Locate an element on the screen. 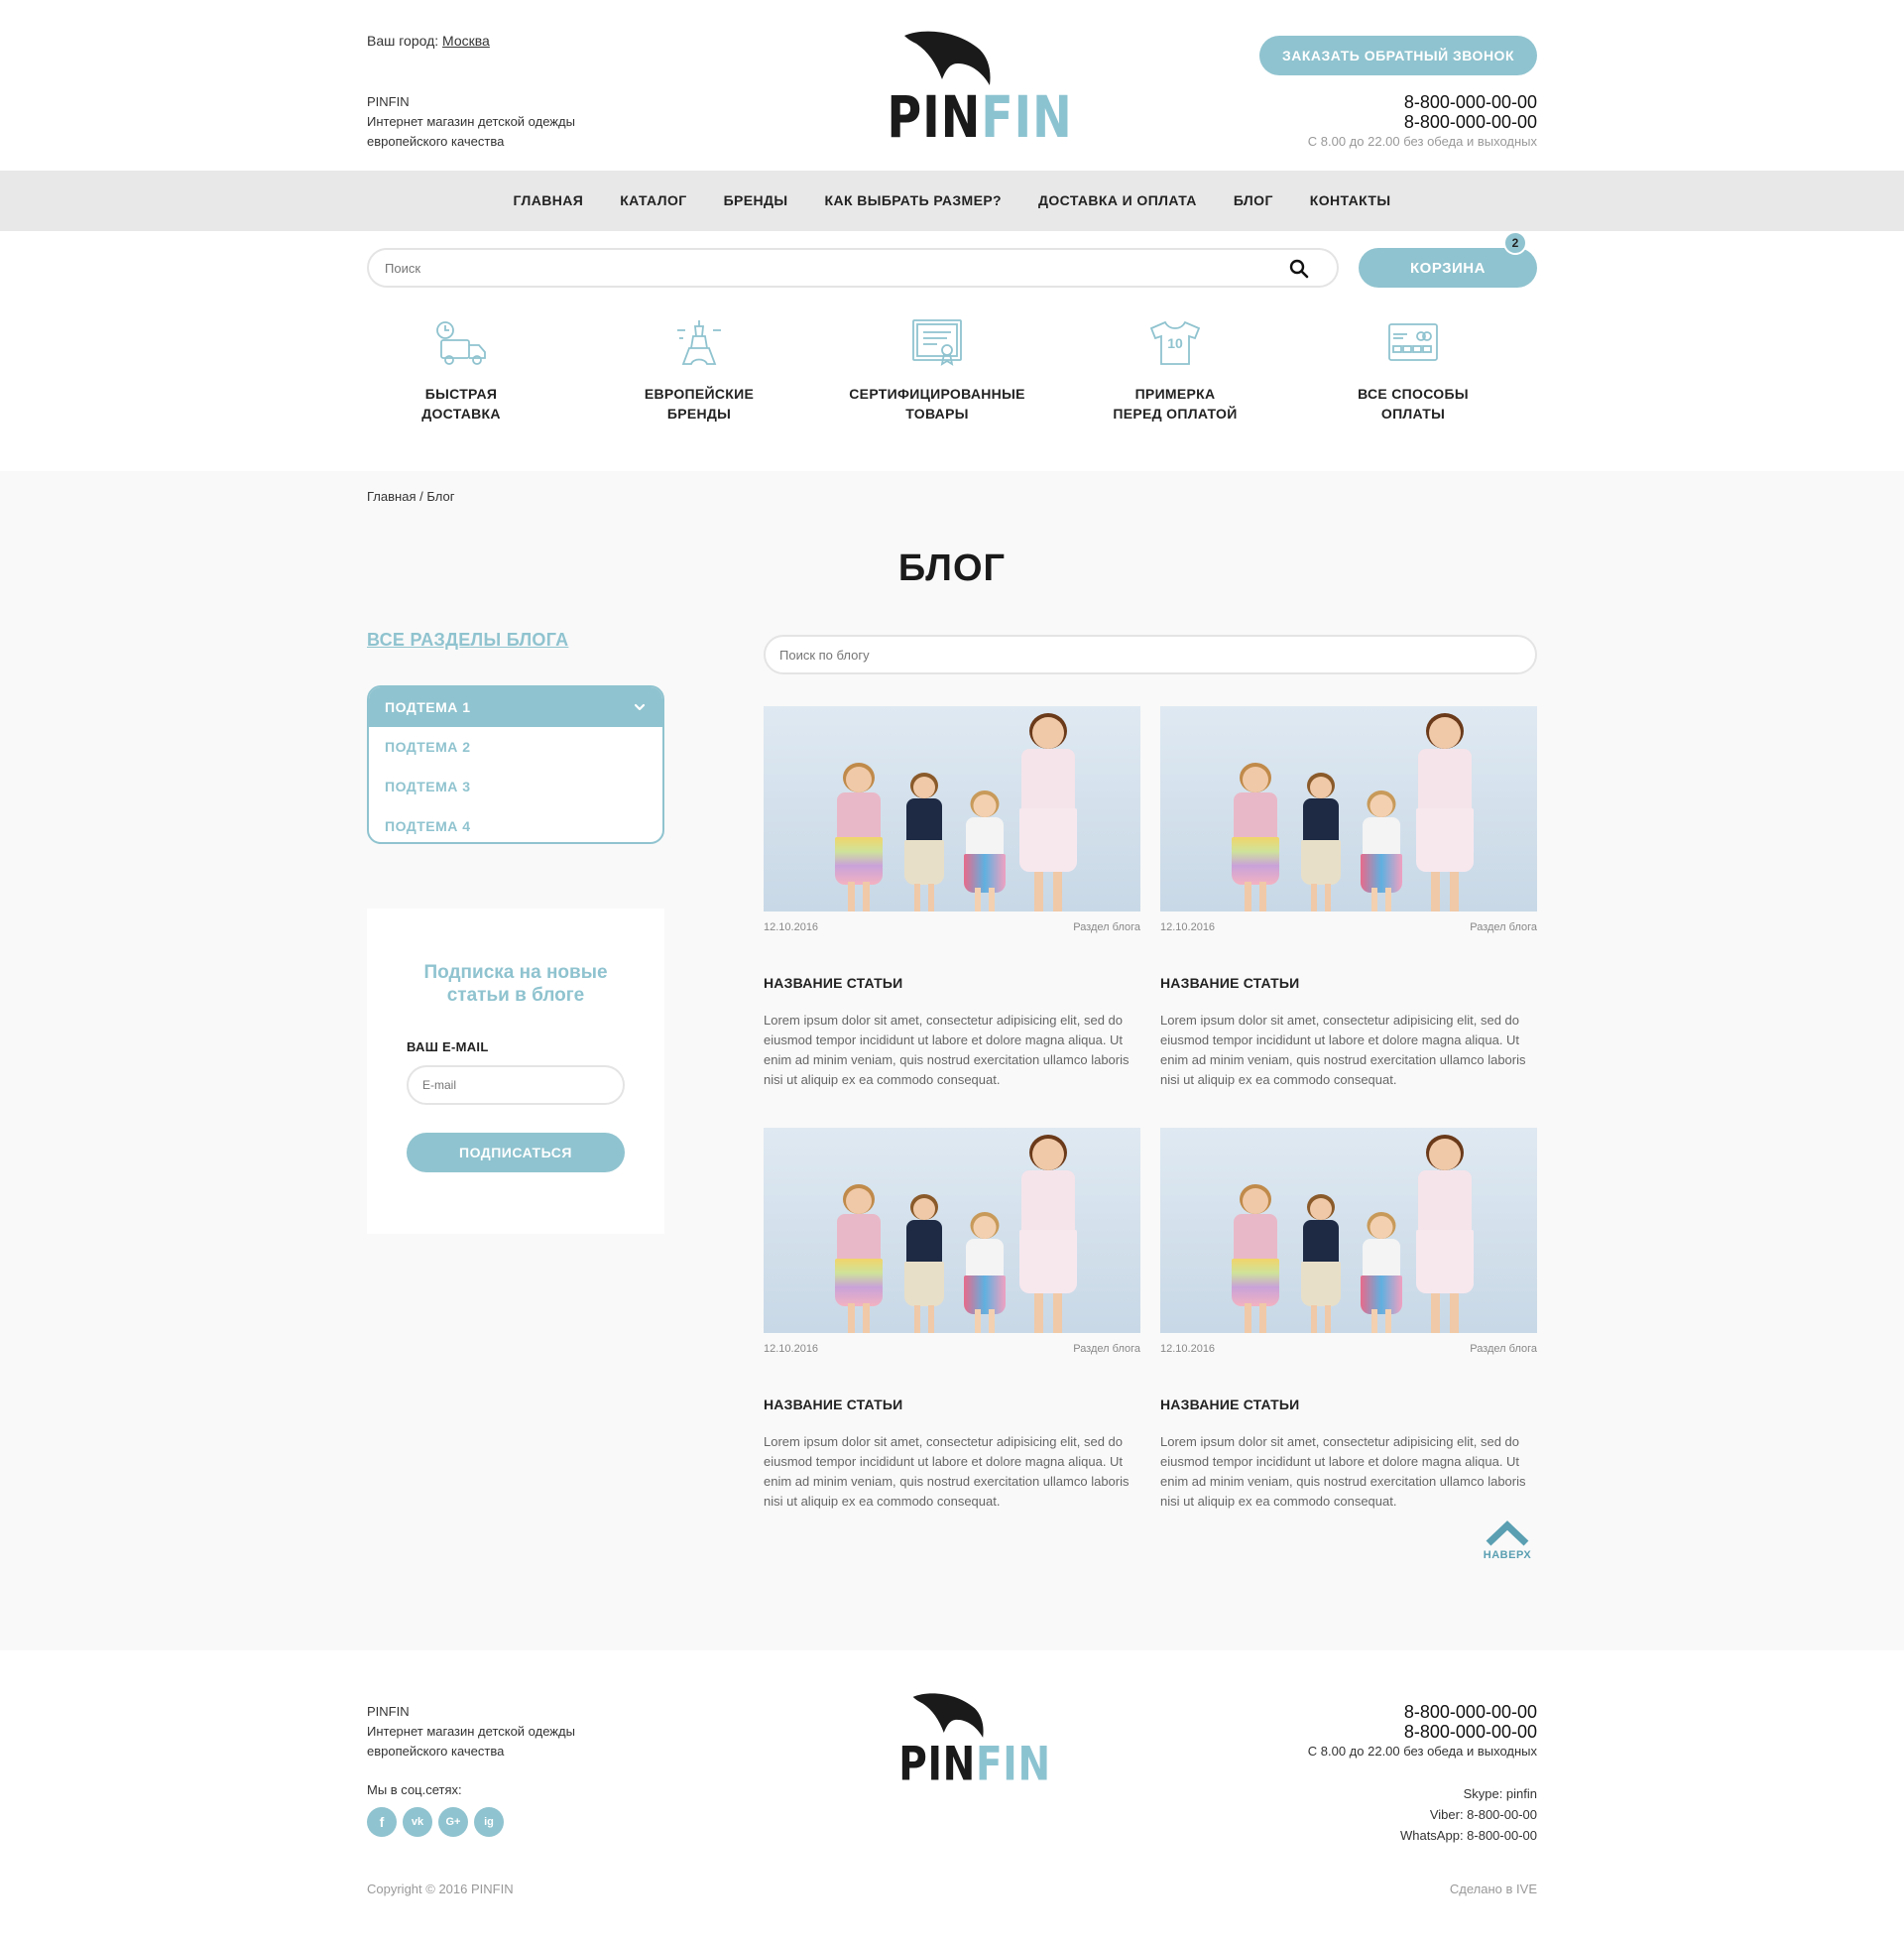  footer-shop-desc-line2: европейского качества is located at coordinates (436, 1752).